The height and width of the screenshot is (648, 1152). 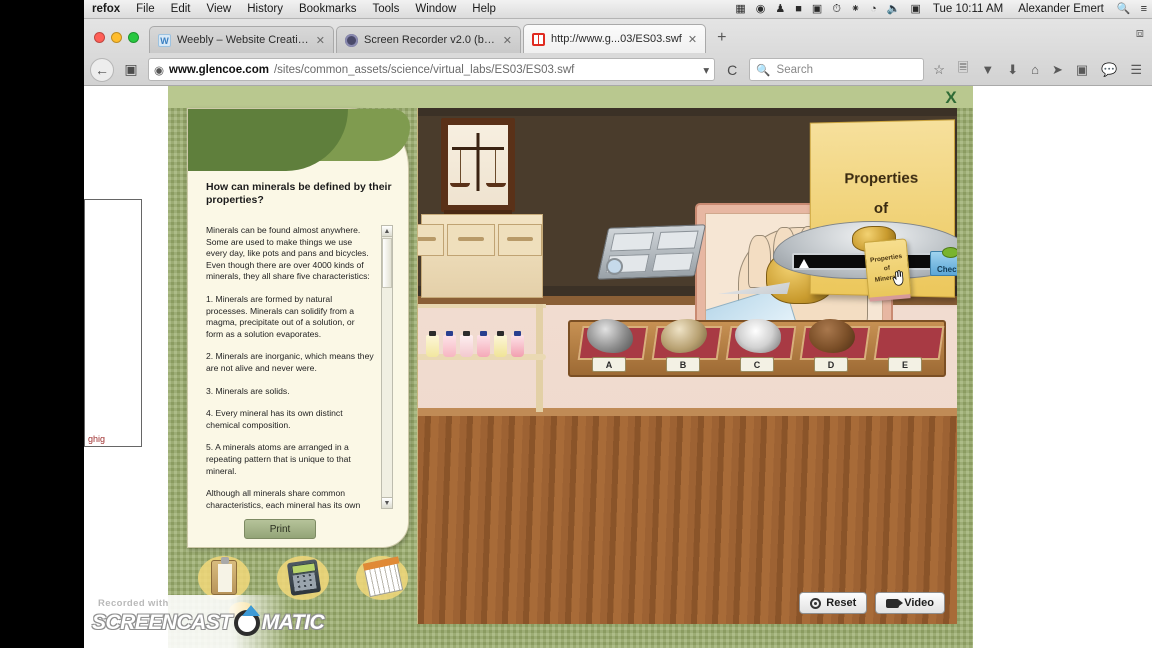 What do you see at coordinates (1109, 70) in the screenshot?
I see `chat-icon: 💬` at bounding box center [1109, 70].